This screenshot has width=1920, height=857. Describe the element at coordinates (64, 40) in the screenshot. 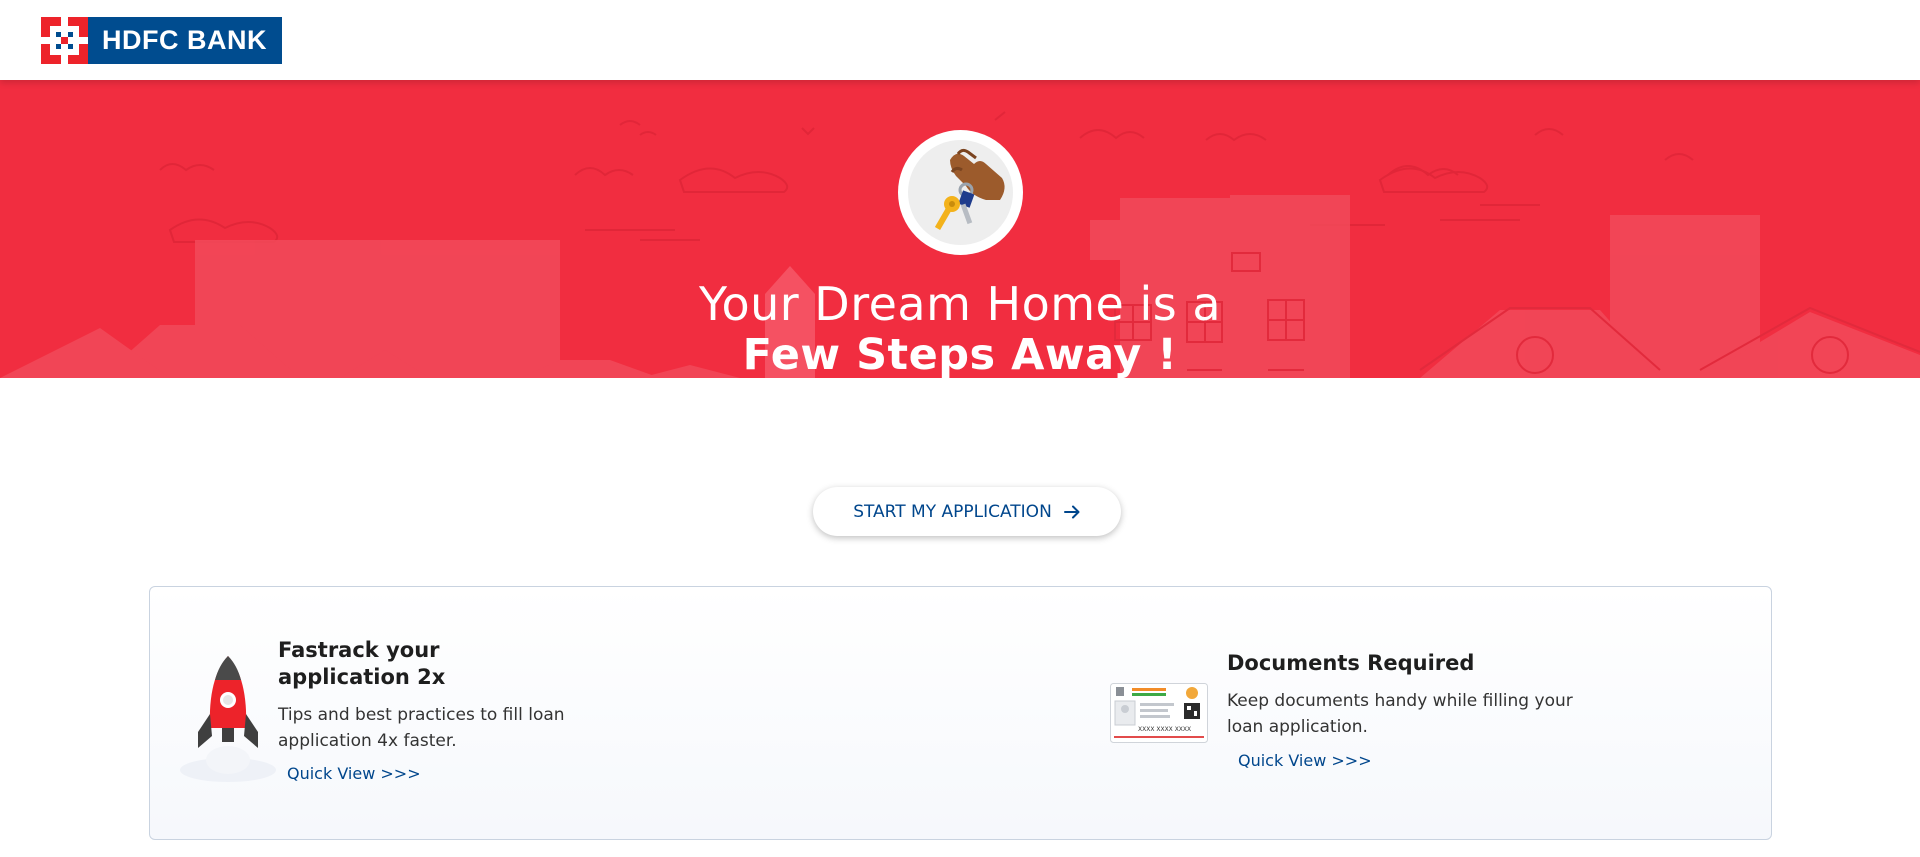

I see `hdfc-logo-mark-icon` at that location.